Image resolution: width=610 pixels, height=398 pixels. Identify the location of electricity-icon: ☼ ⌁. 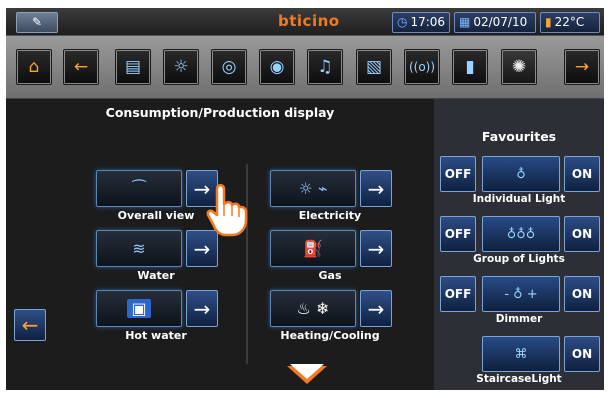
(313, 188).